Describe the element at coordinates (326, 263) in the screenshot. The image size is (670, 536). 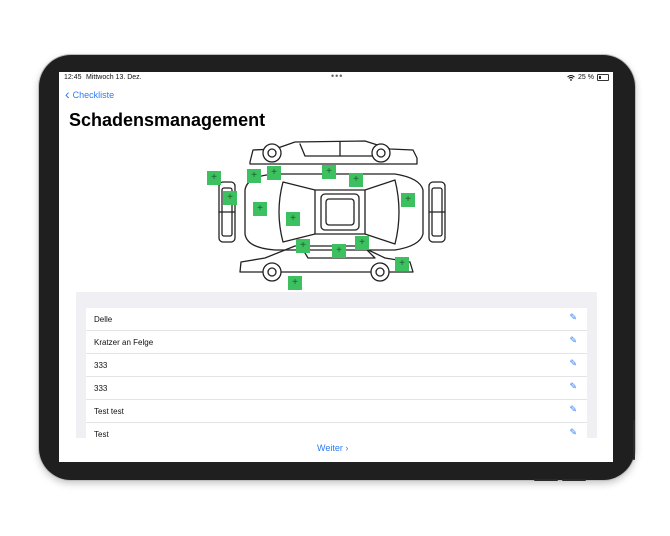
I see `car-side-view-bottom` at that location.